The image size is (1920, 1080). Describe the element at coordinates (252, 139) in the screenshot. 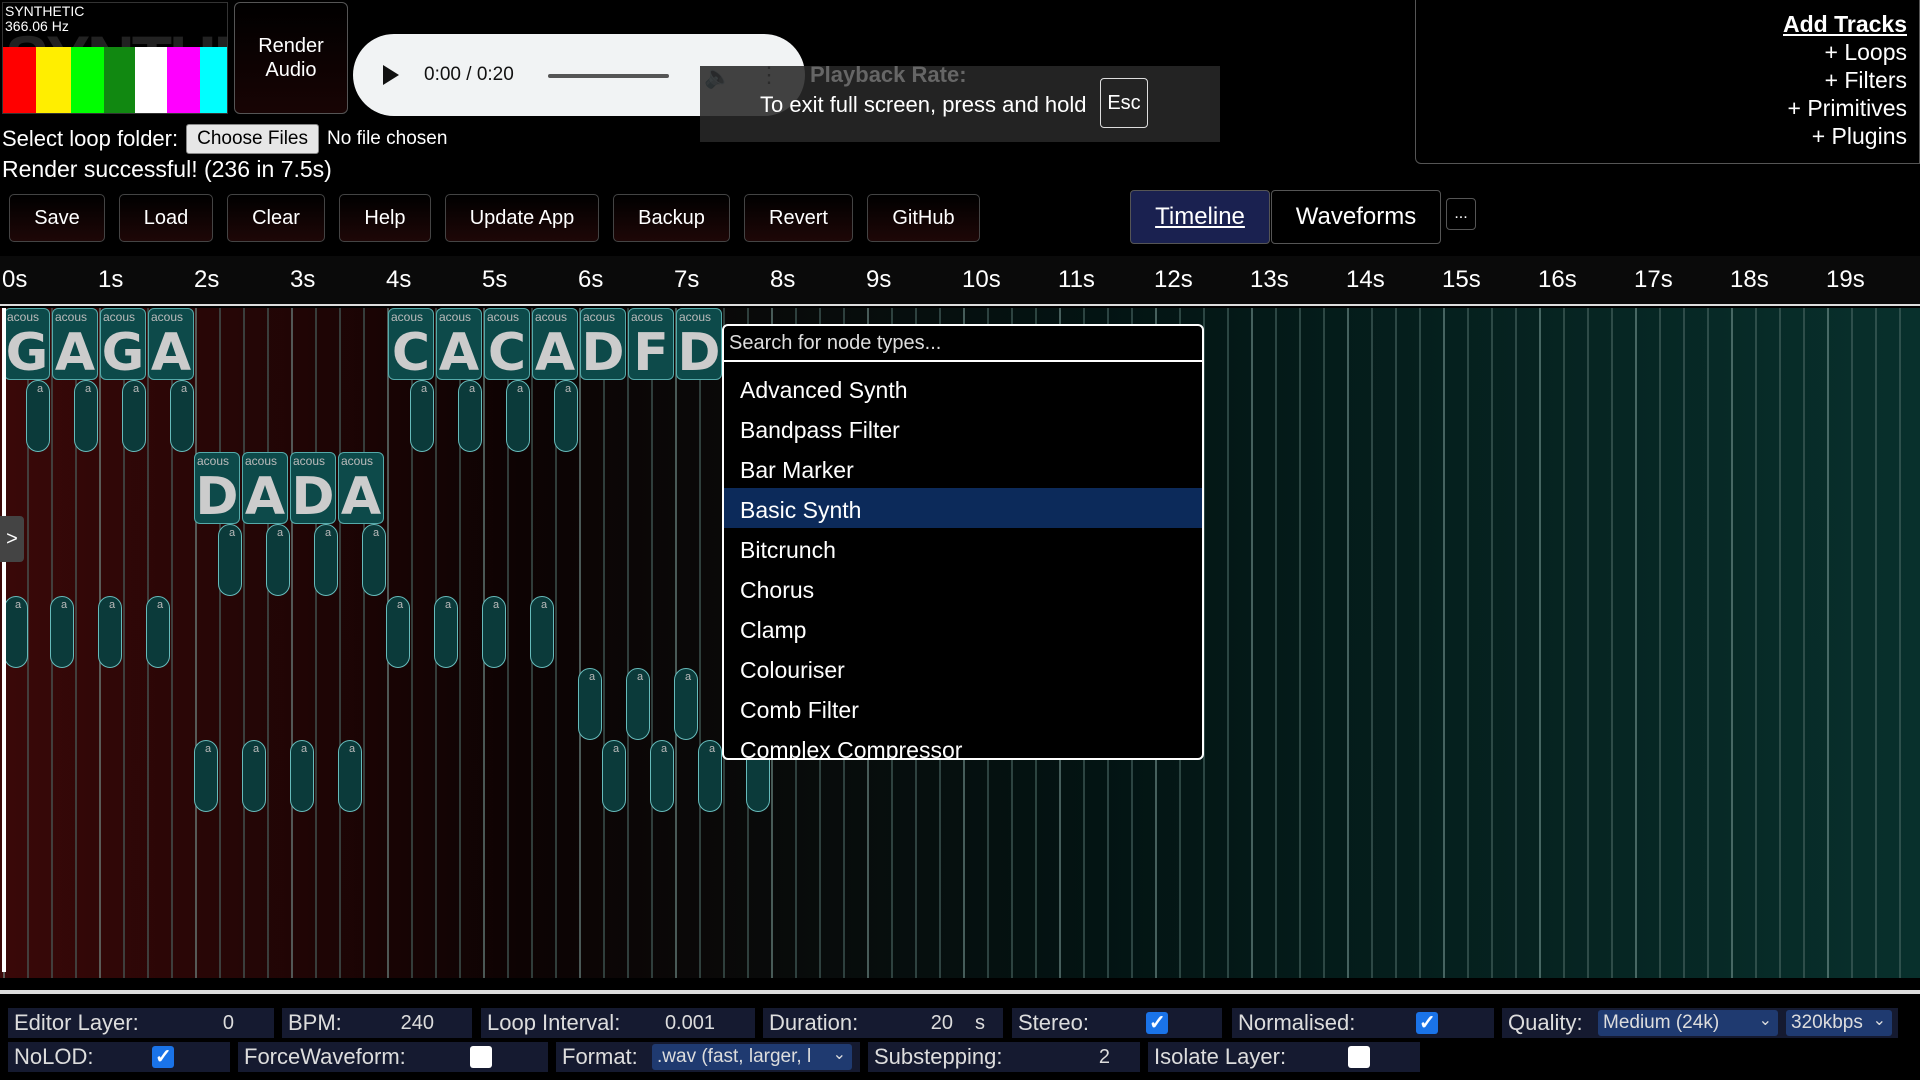

I see `choose-files-button: Choose Files` at that location.